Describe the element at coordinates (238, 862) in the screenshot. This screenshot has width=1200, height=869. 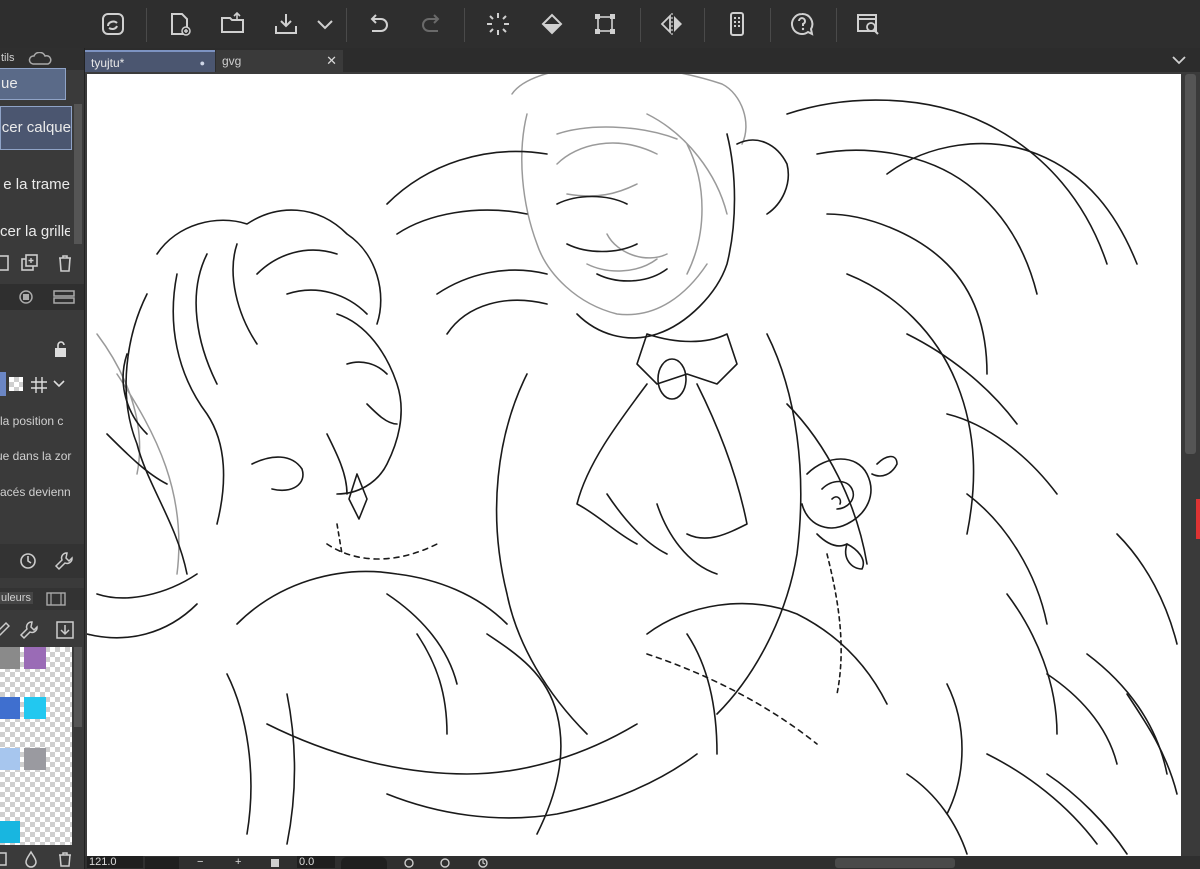
I see `zoom-in-button: +` at that location.